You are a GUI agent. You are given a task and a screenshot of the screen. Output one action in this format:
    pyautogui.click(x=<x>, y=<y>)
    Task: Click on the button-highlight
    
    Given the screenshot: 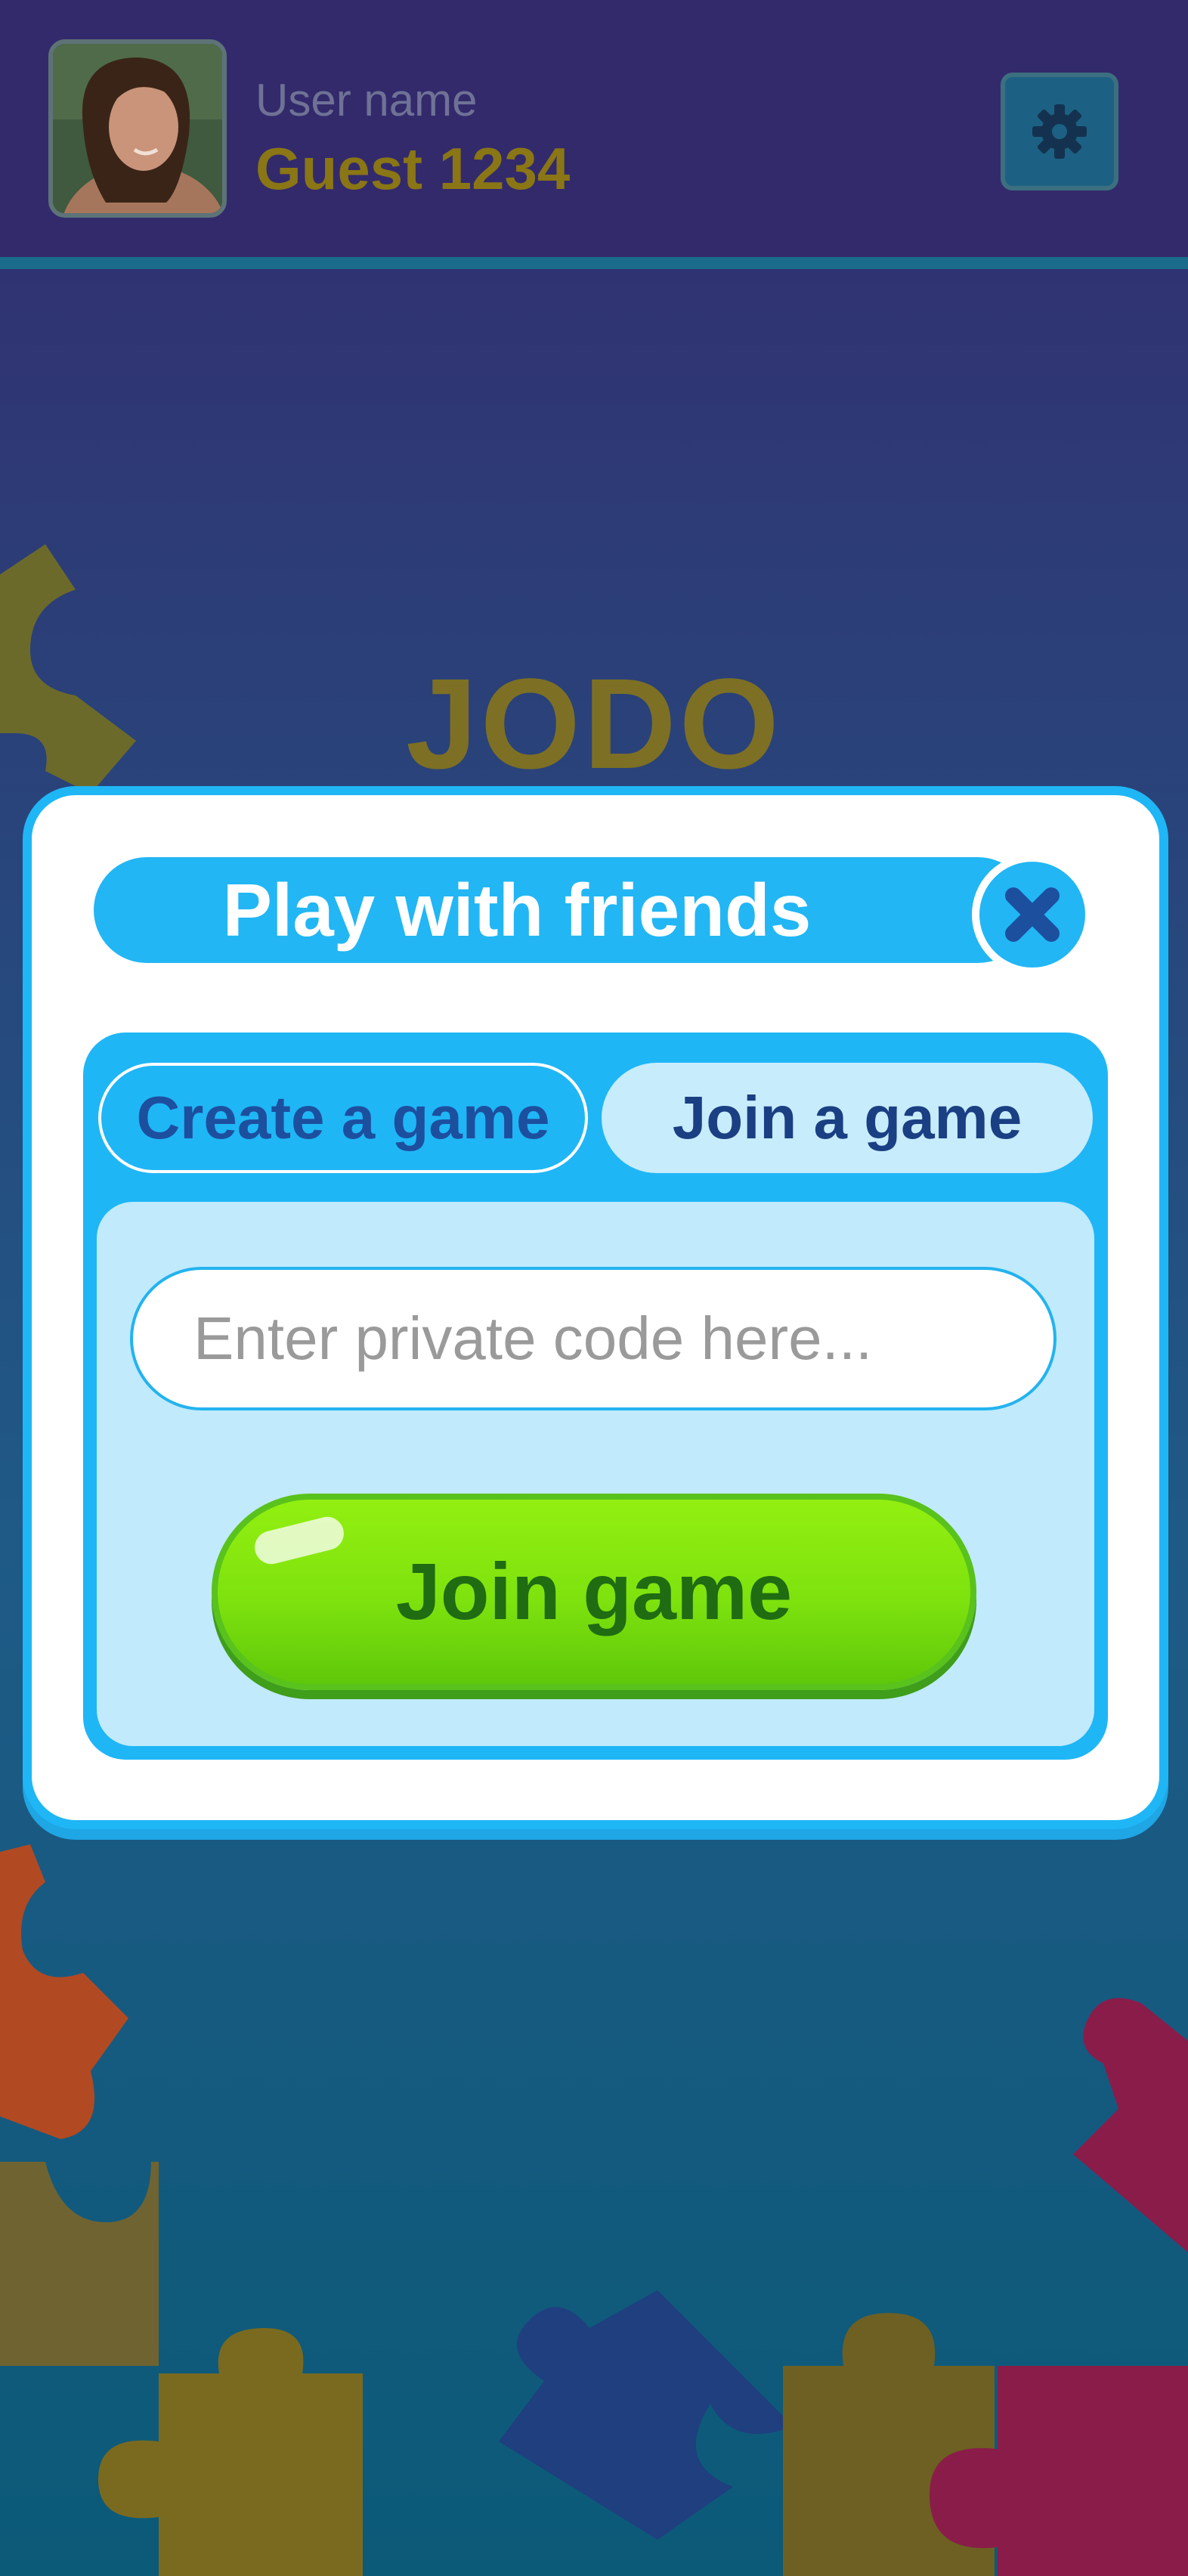 What is the action you would take?
    pyautogui.click(x=300, y=1540)
    